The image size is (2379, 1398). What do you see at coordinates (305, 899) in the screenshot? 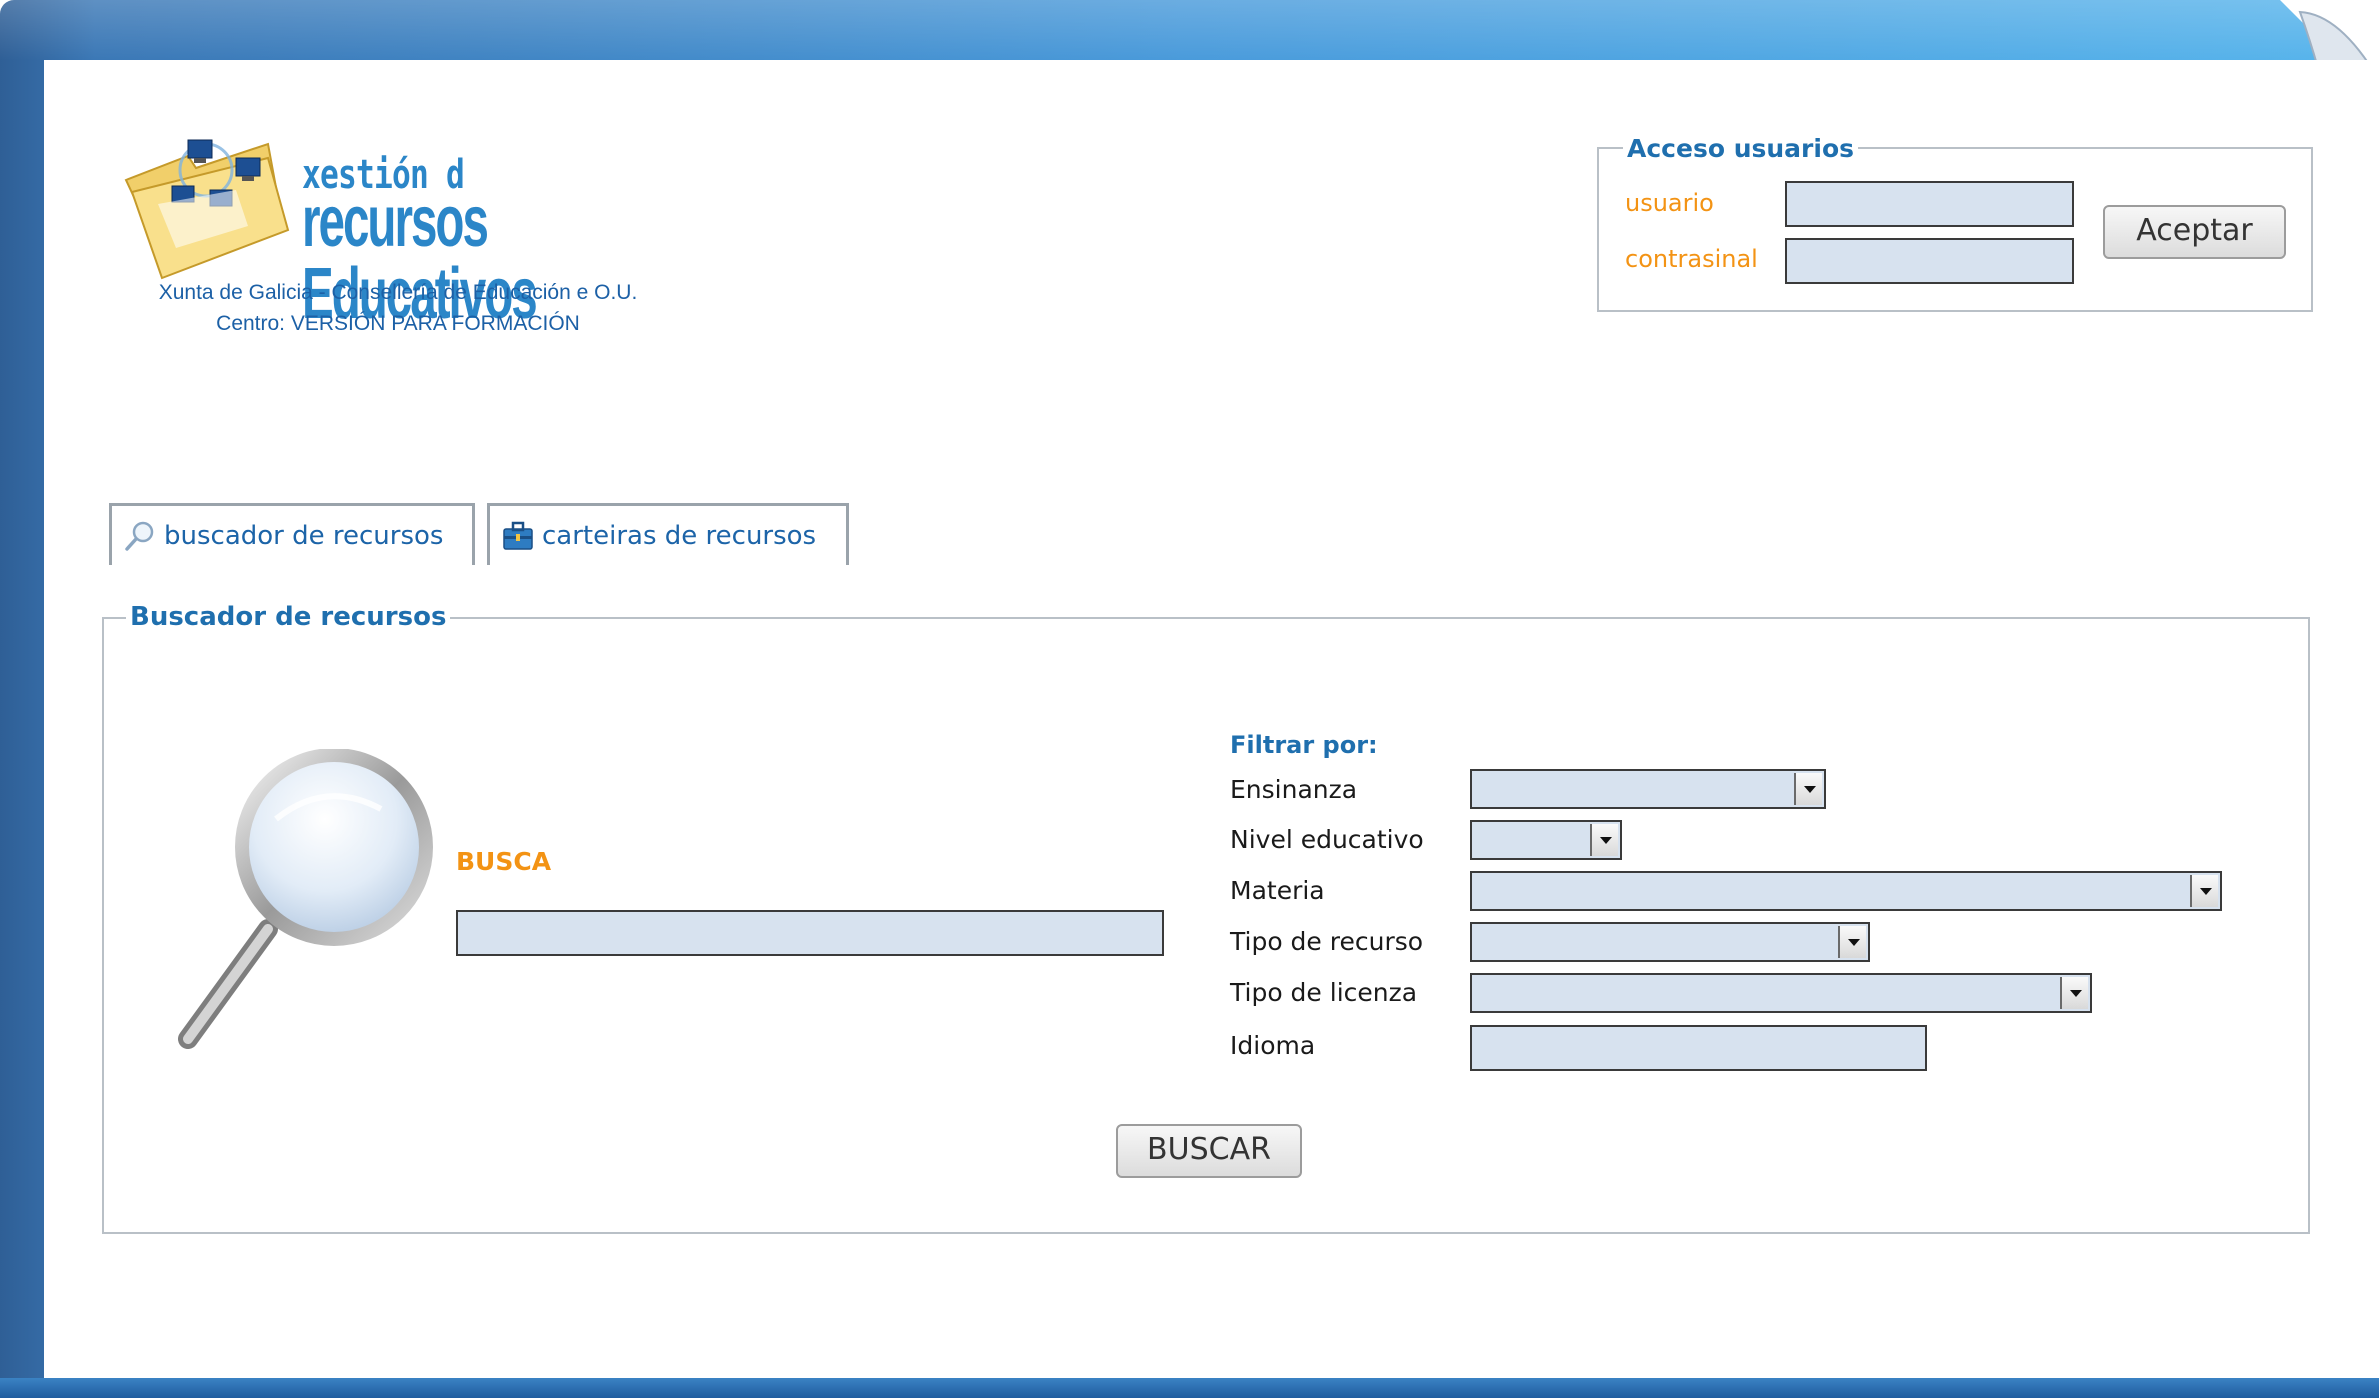
I see `magnifier-icon` at bounding box center [305, 899].